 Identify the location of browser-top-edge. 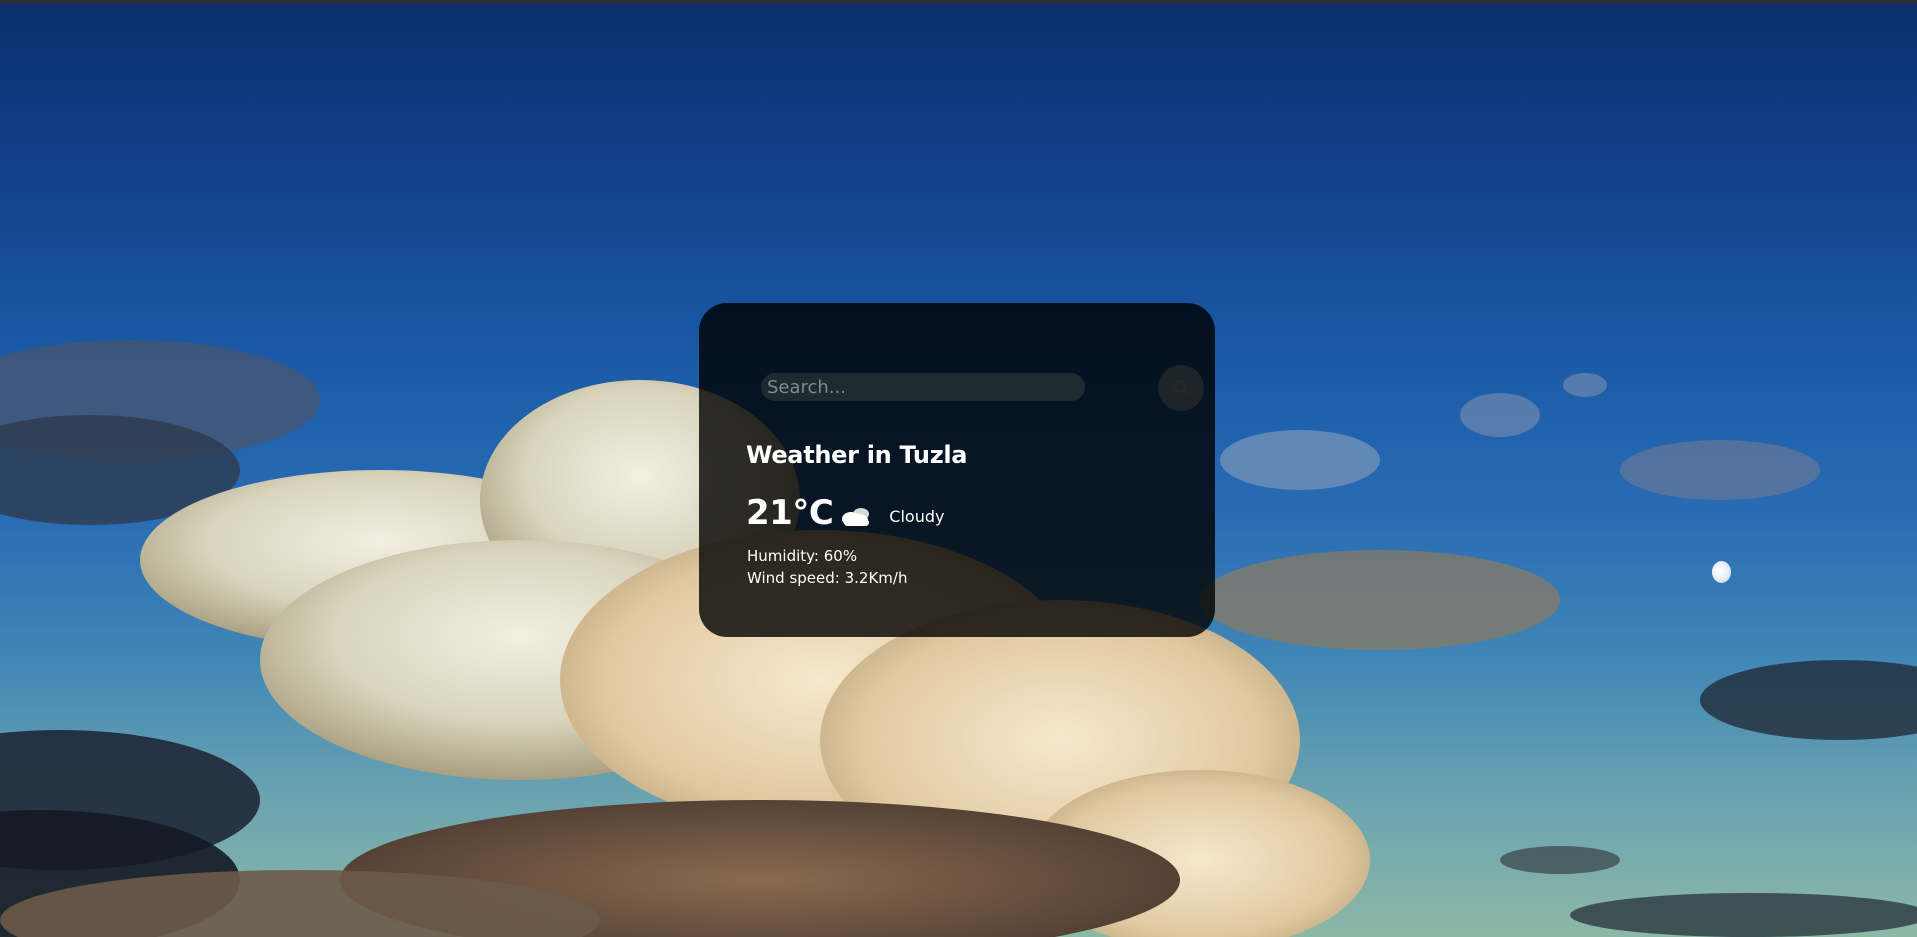
(958, 2).